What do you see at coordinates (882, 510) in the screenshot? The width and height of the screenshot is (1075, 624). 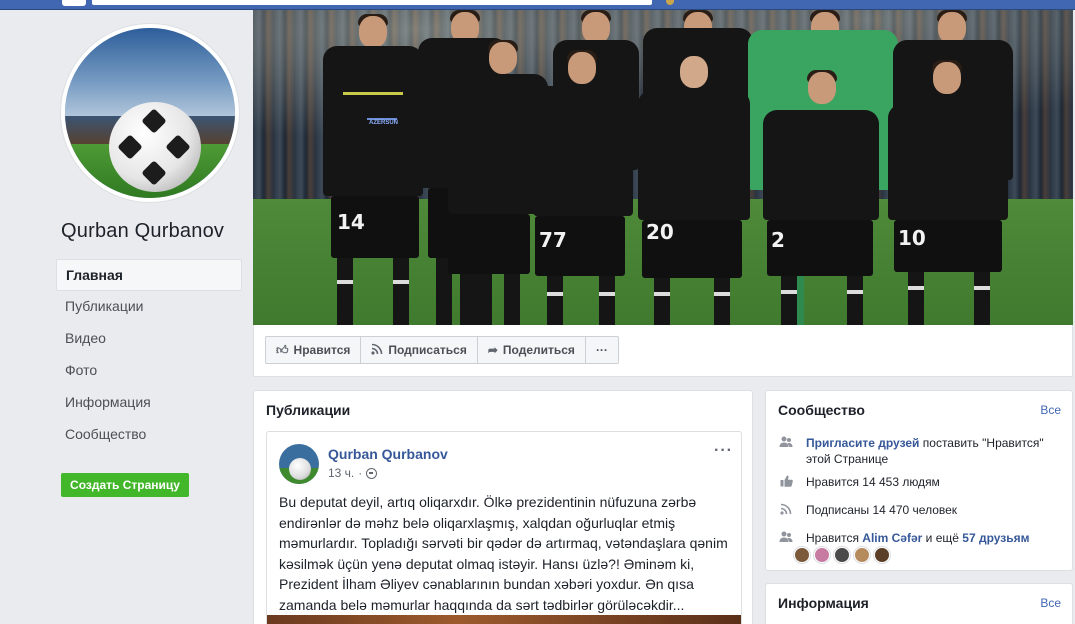 I see `followers-count: Подписаны 14 470 человек` at bounding box center [882, 510].